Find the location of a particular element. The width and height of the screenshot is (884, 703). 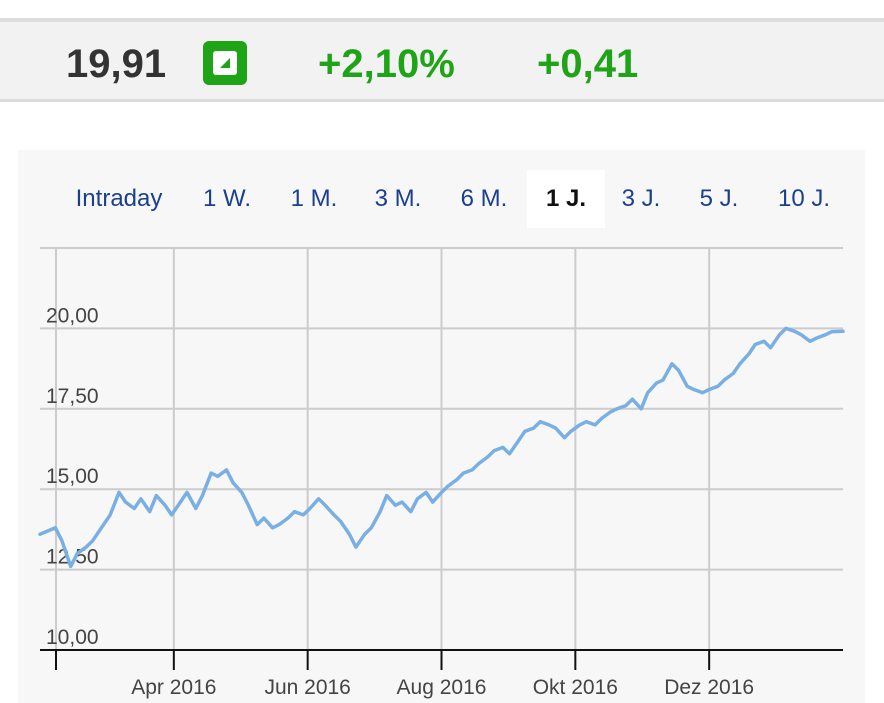

y-tick-label: 20,00 is located at coordinates (72, 315).